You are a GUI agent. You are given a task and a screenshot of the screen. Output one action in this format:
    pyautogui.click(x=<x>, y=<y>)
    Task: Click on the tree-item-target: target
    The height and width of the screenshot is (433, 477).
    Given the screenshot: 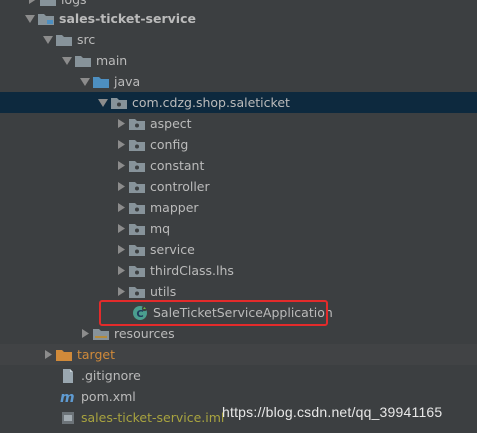 What is the action you would take?
    pyautogui.click(x=238, y=354)
    